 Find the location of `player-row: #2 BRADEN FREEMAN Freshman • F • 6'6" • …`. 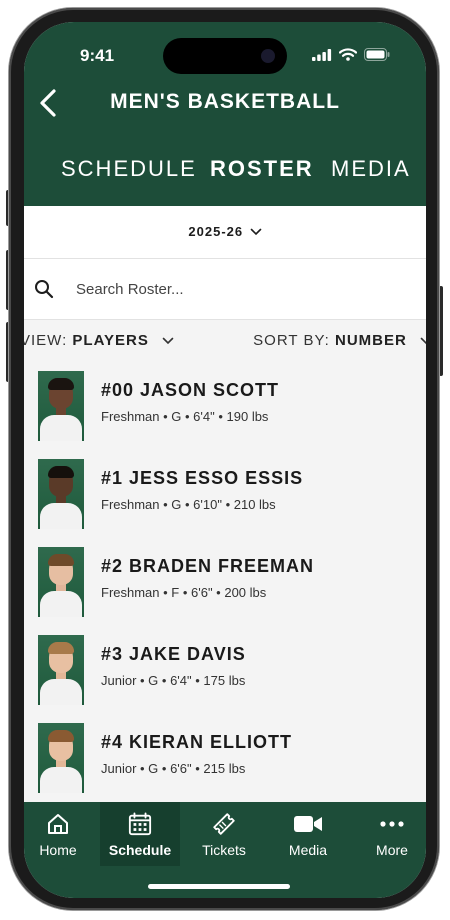

player-row: #2 BRADEN FREEMAN Freshman • F • 6'6" • … is located at coordinates (225, 582).